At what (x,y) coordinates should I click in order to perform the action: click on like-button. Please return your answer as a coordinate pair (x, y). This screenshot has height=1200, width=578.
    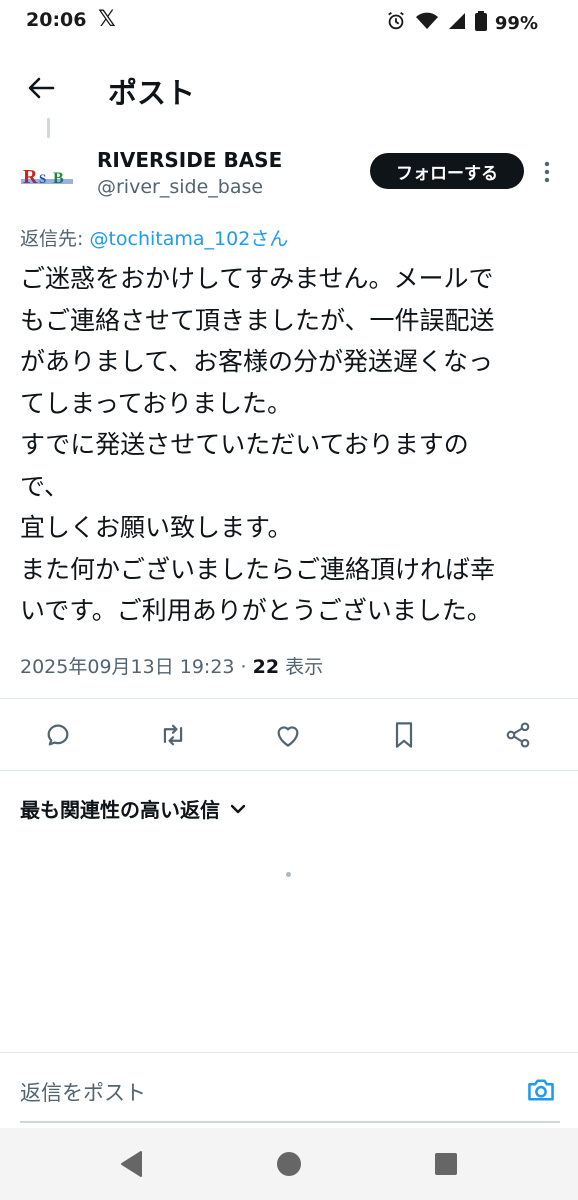
    Looking at the image, I should click on (288, 735).